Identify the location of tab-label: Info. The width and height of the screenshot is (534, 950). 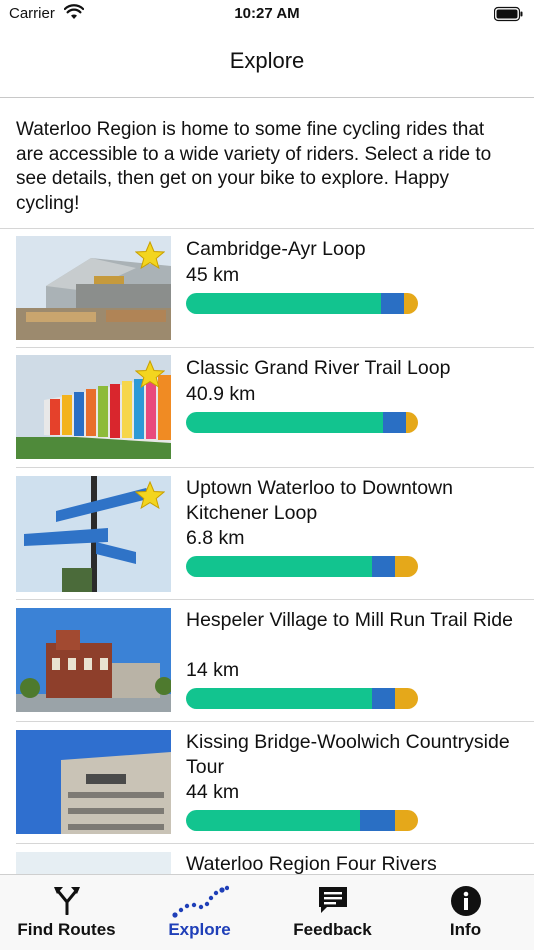
(465, 929).